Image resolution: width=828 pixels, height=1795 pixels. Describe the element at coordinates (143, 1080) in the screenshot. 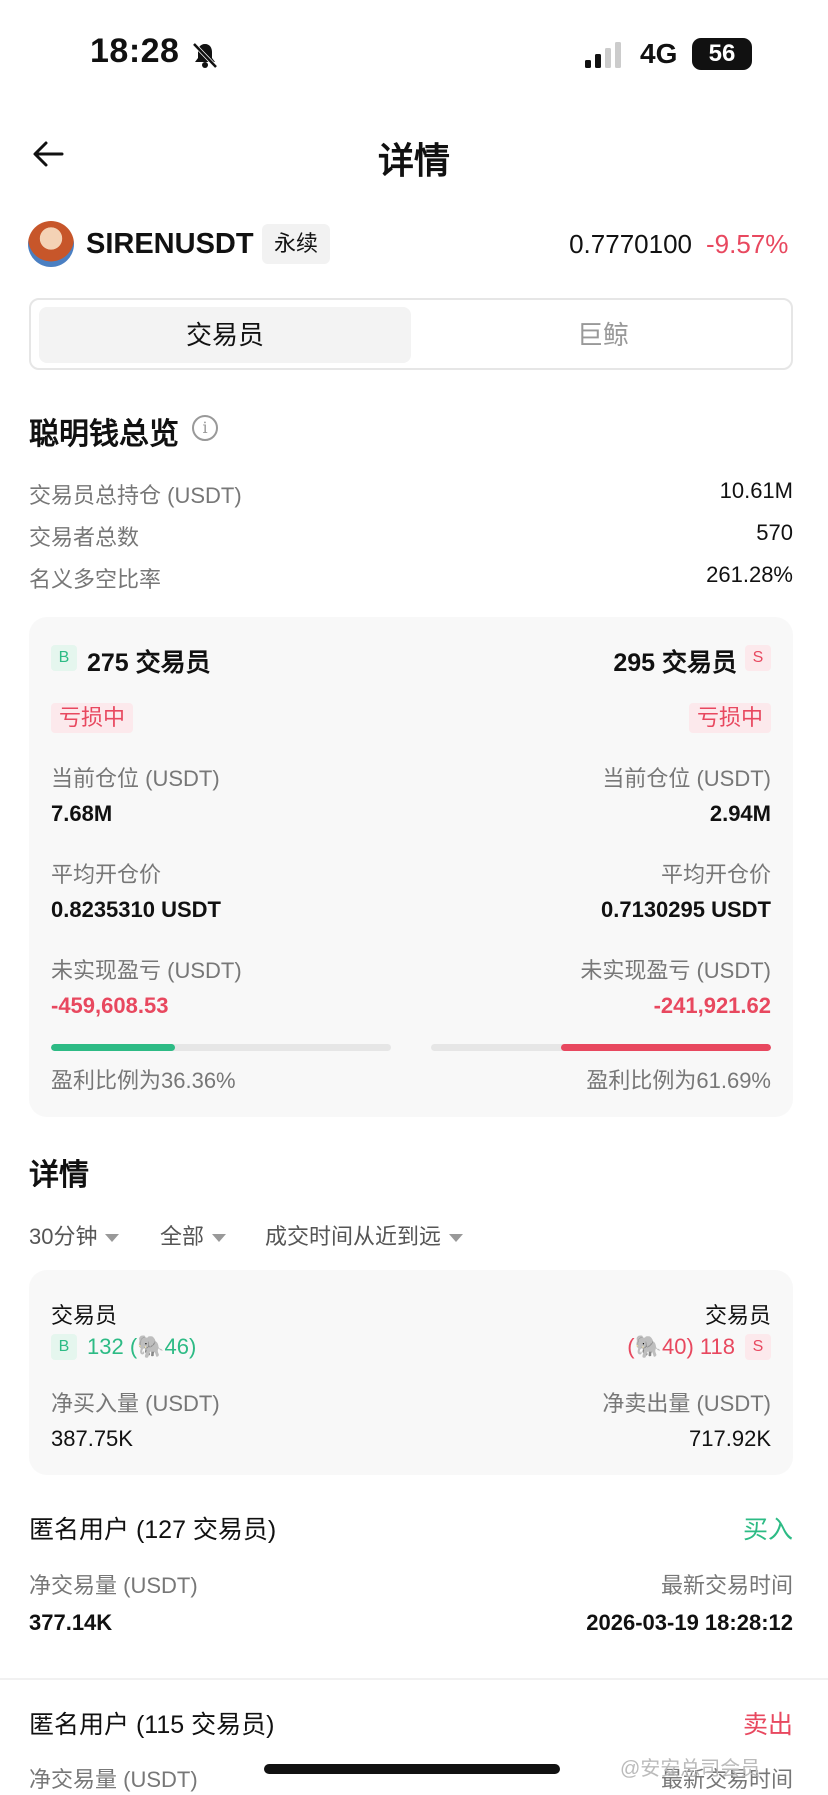

I see `long-profit-ratio: 盈利比例为36.36%` at that location.